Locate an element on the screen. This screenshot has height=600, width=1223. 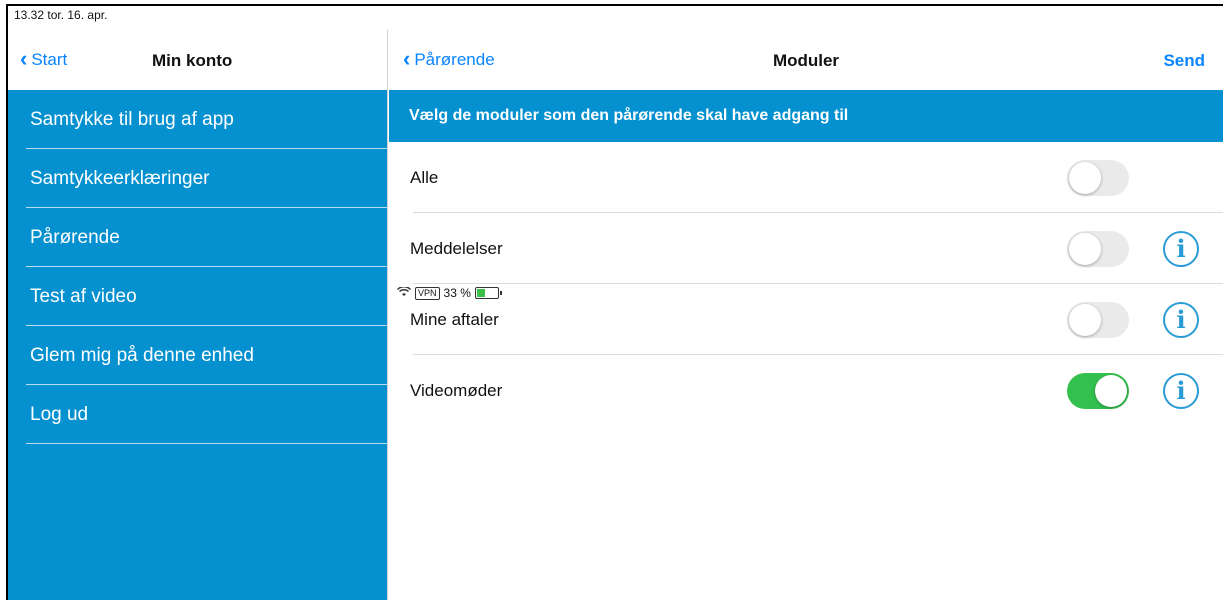
modules-title: Moduler is located at coordinates (806, 60).